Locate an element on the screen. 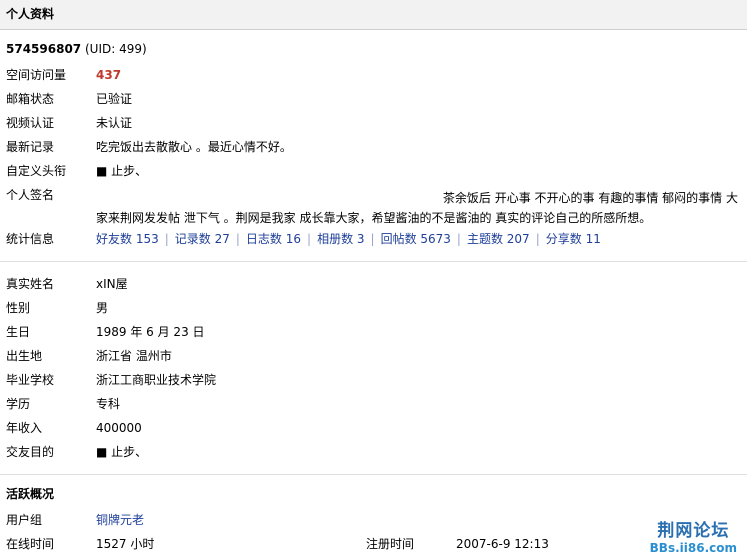 Image resolution: width=747 pixels, height=558 pixels. birthplace-row: 出生地 浙江省 温州市 is located at coordinates (373, 356).